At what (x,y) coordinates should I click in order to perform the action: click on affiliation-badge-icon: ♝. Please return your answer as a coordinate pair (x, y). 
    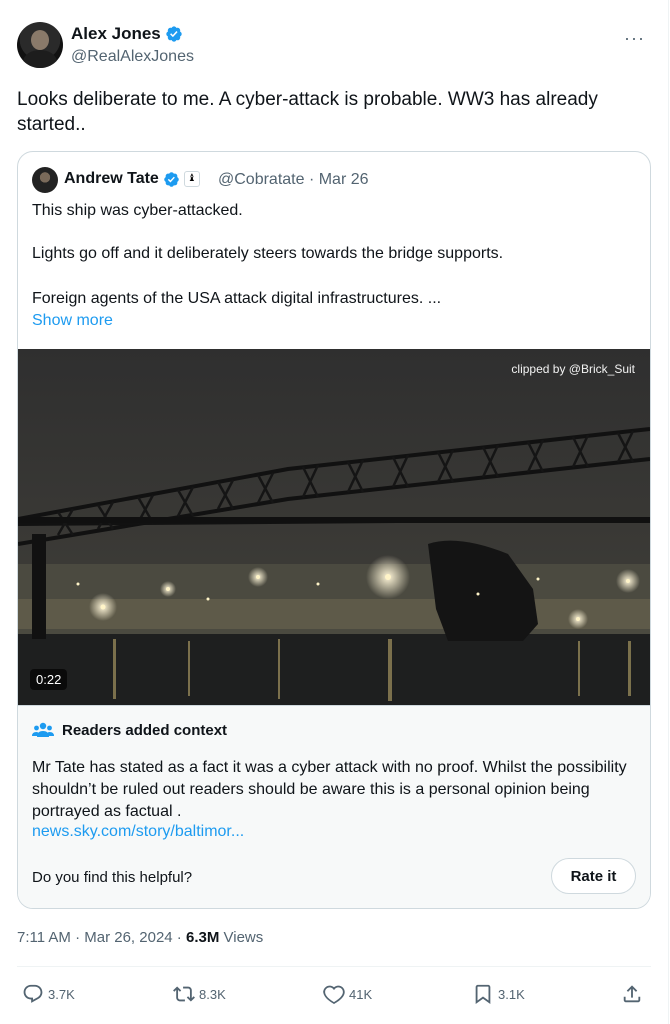
    Looking at the image, I should click on (191, 179).